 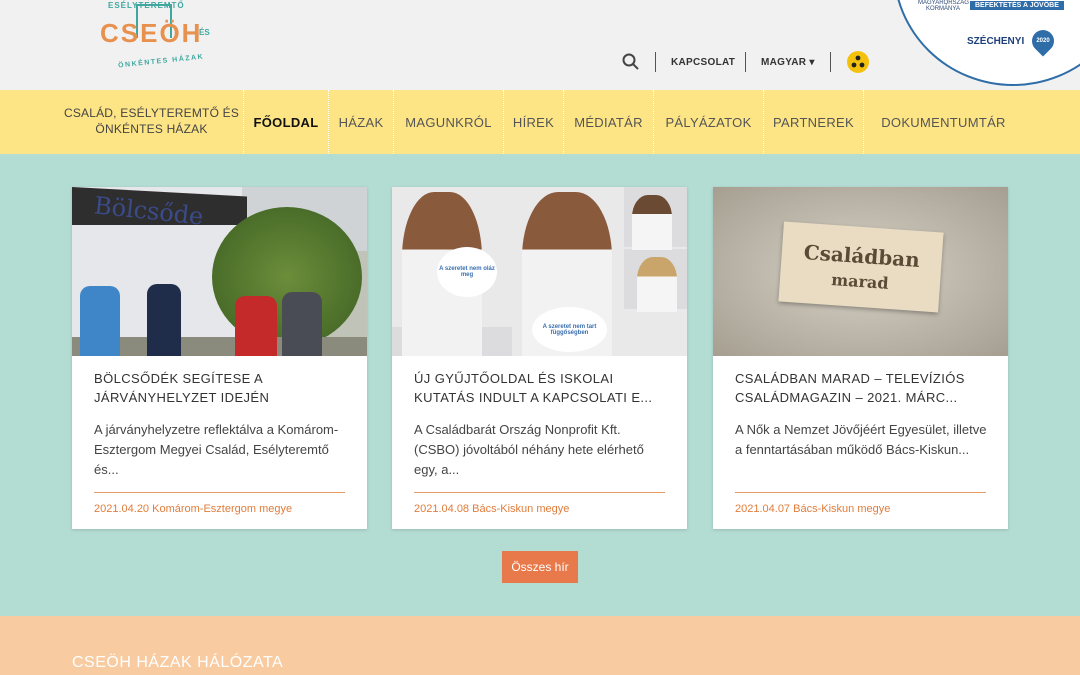 I want to click on news-date: 2021.04.08, so click(x=442, y=509).